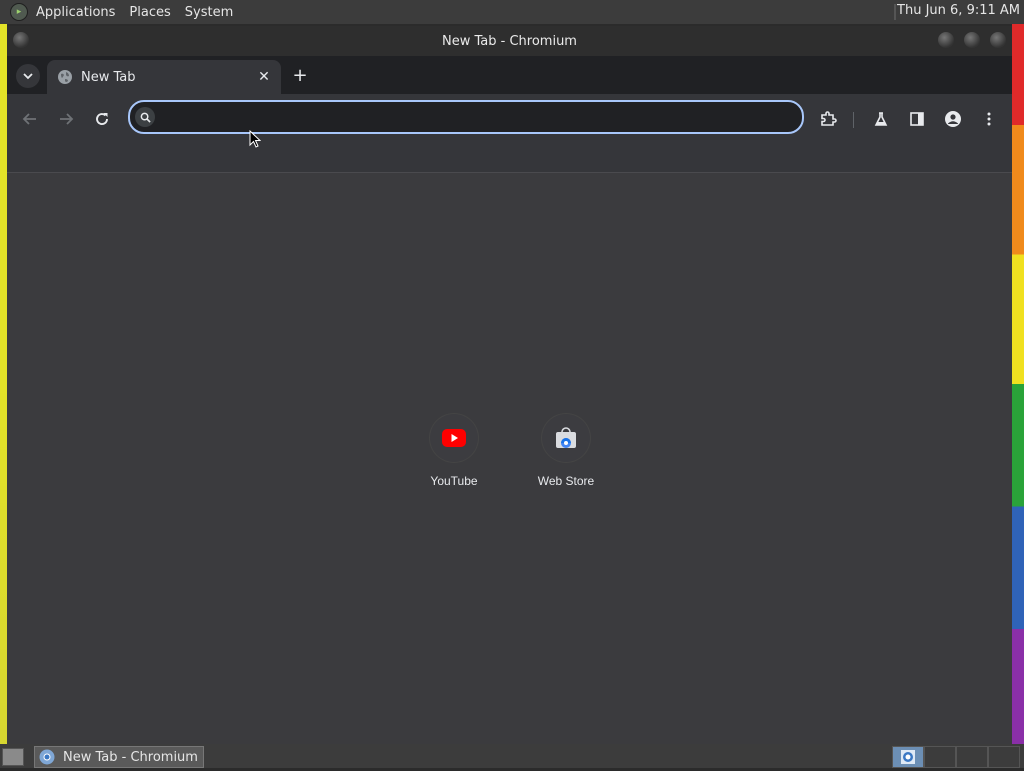  I want to click on maximize-button, so click(972, 40).